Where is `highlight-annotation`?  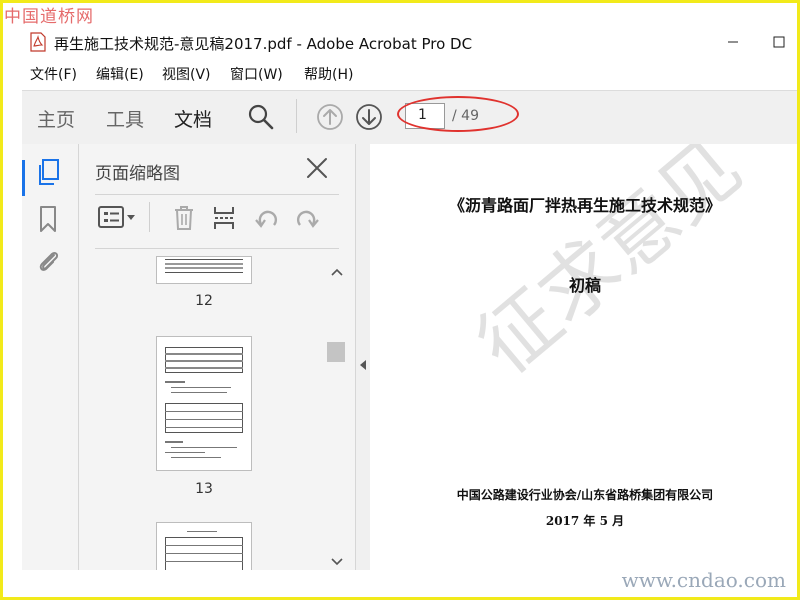 highlight-annotation is located at coordinates (458, 114).